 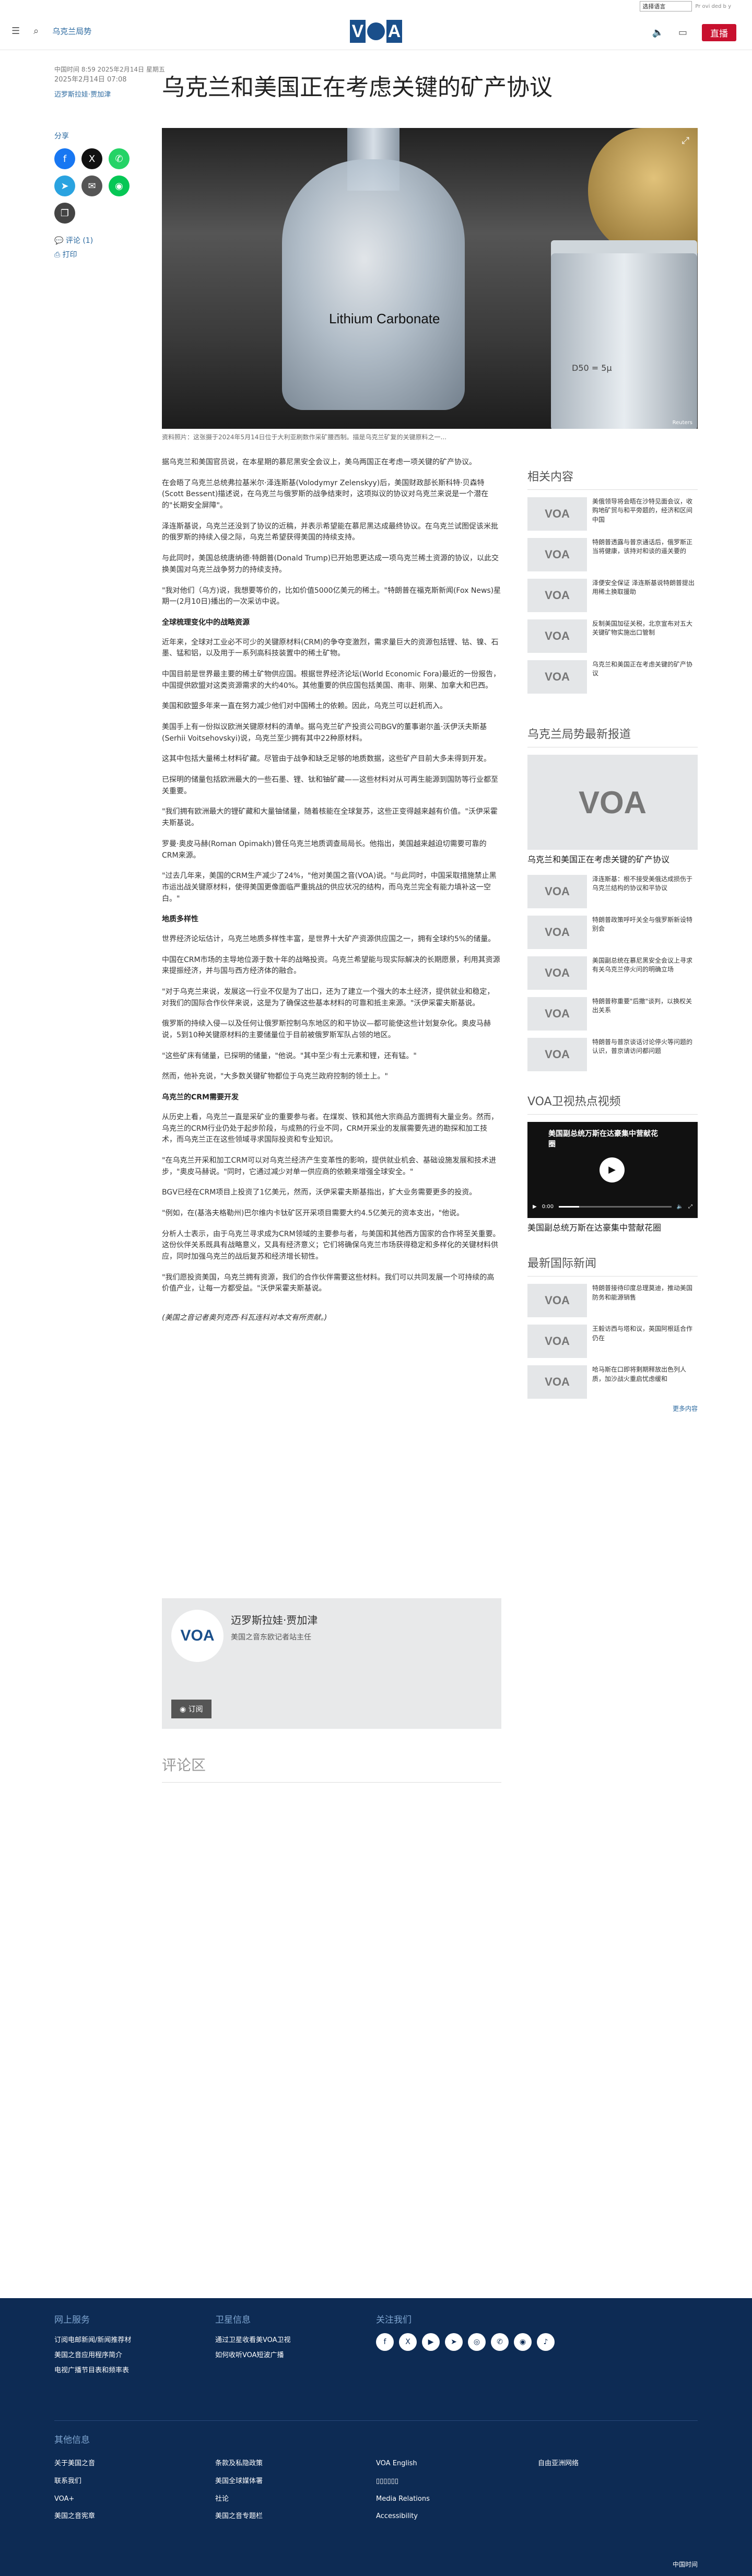 I want to click on play-icon: ▶, so click(x=613, y=1169).